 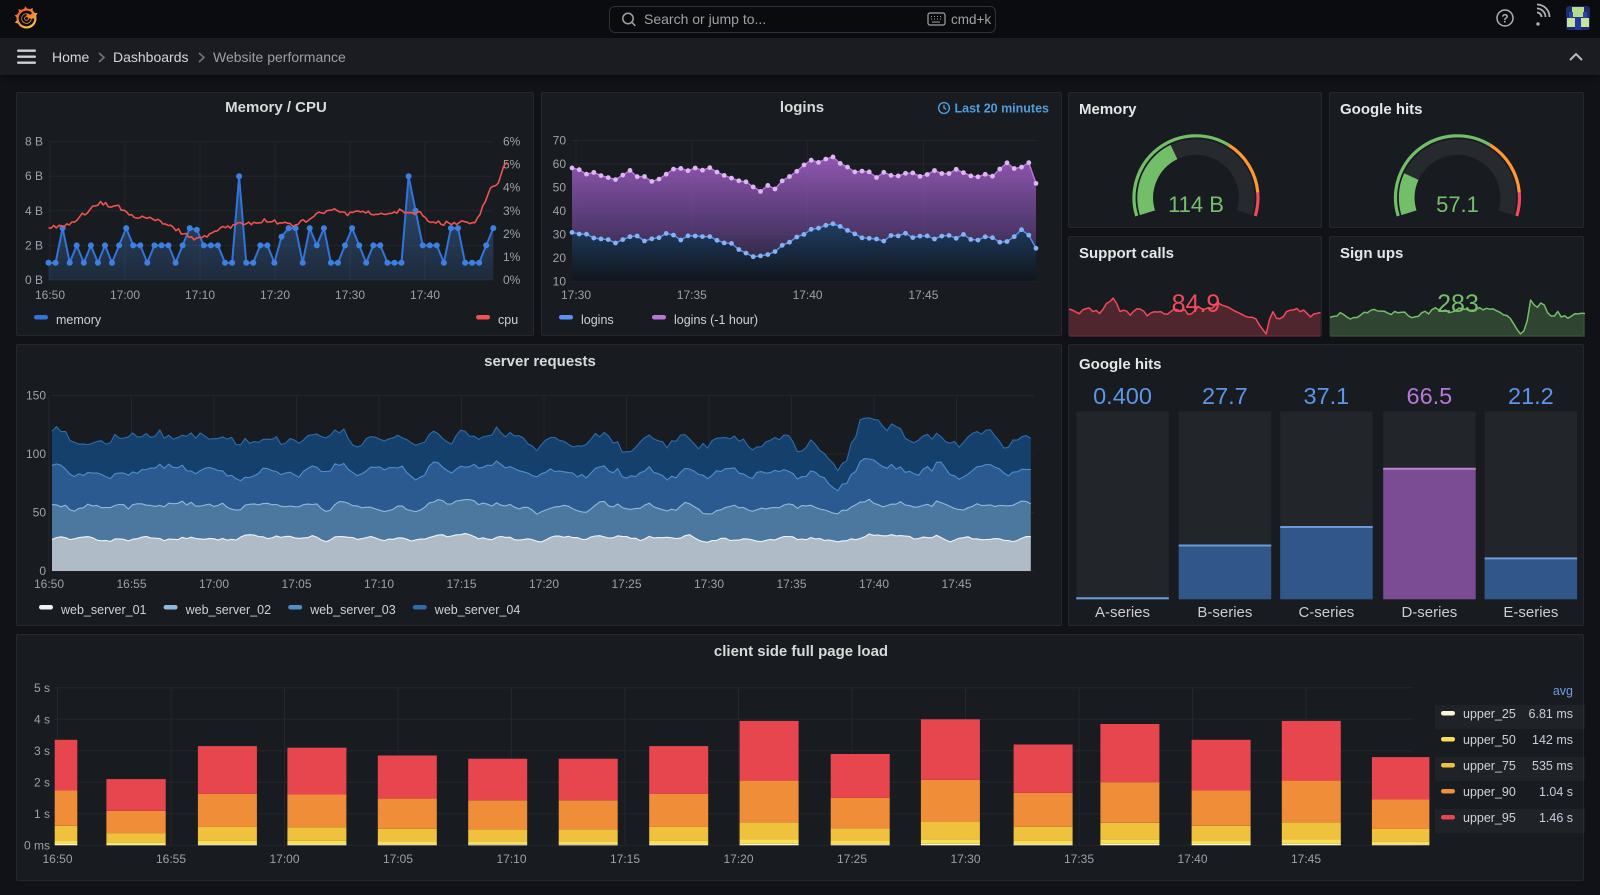 What do you see at coordinates (1002, 109) in the screenshot?
I see `svg-text: Last 20 minutes` at bounding box center [1002, 109].